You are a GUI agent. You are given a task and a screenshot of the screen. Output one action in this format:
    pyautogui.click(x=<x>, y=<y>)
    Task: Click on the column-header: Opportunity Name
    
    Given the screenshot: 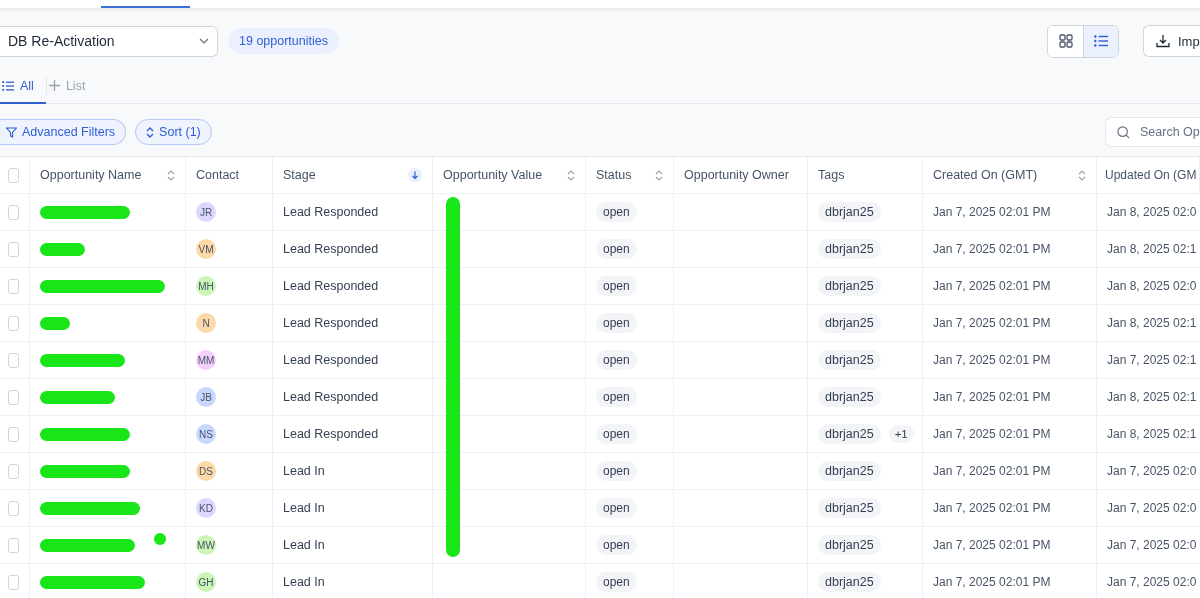 What is the action you would take?
    pyautogui.click(x=91, y=175)
    